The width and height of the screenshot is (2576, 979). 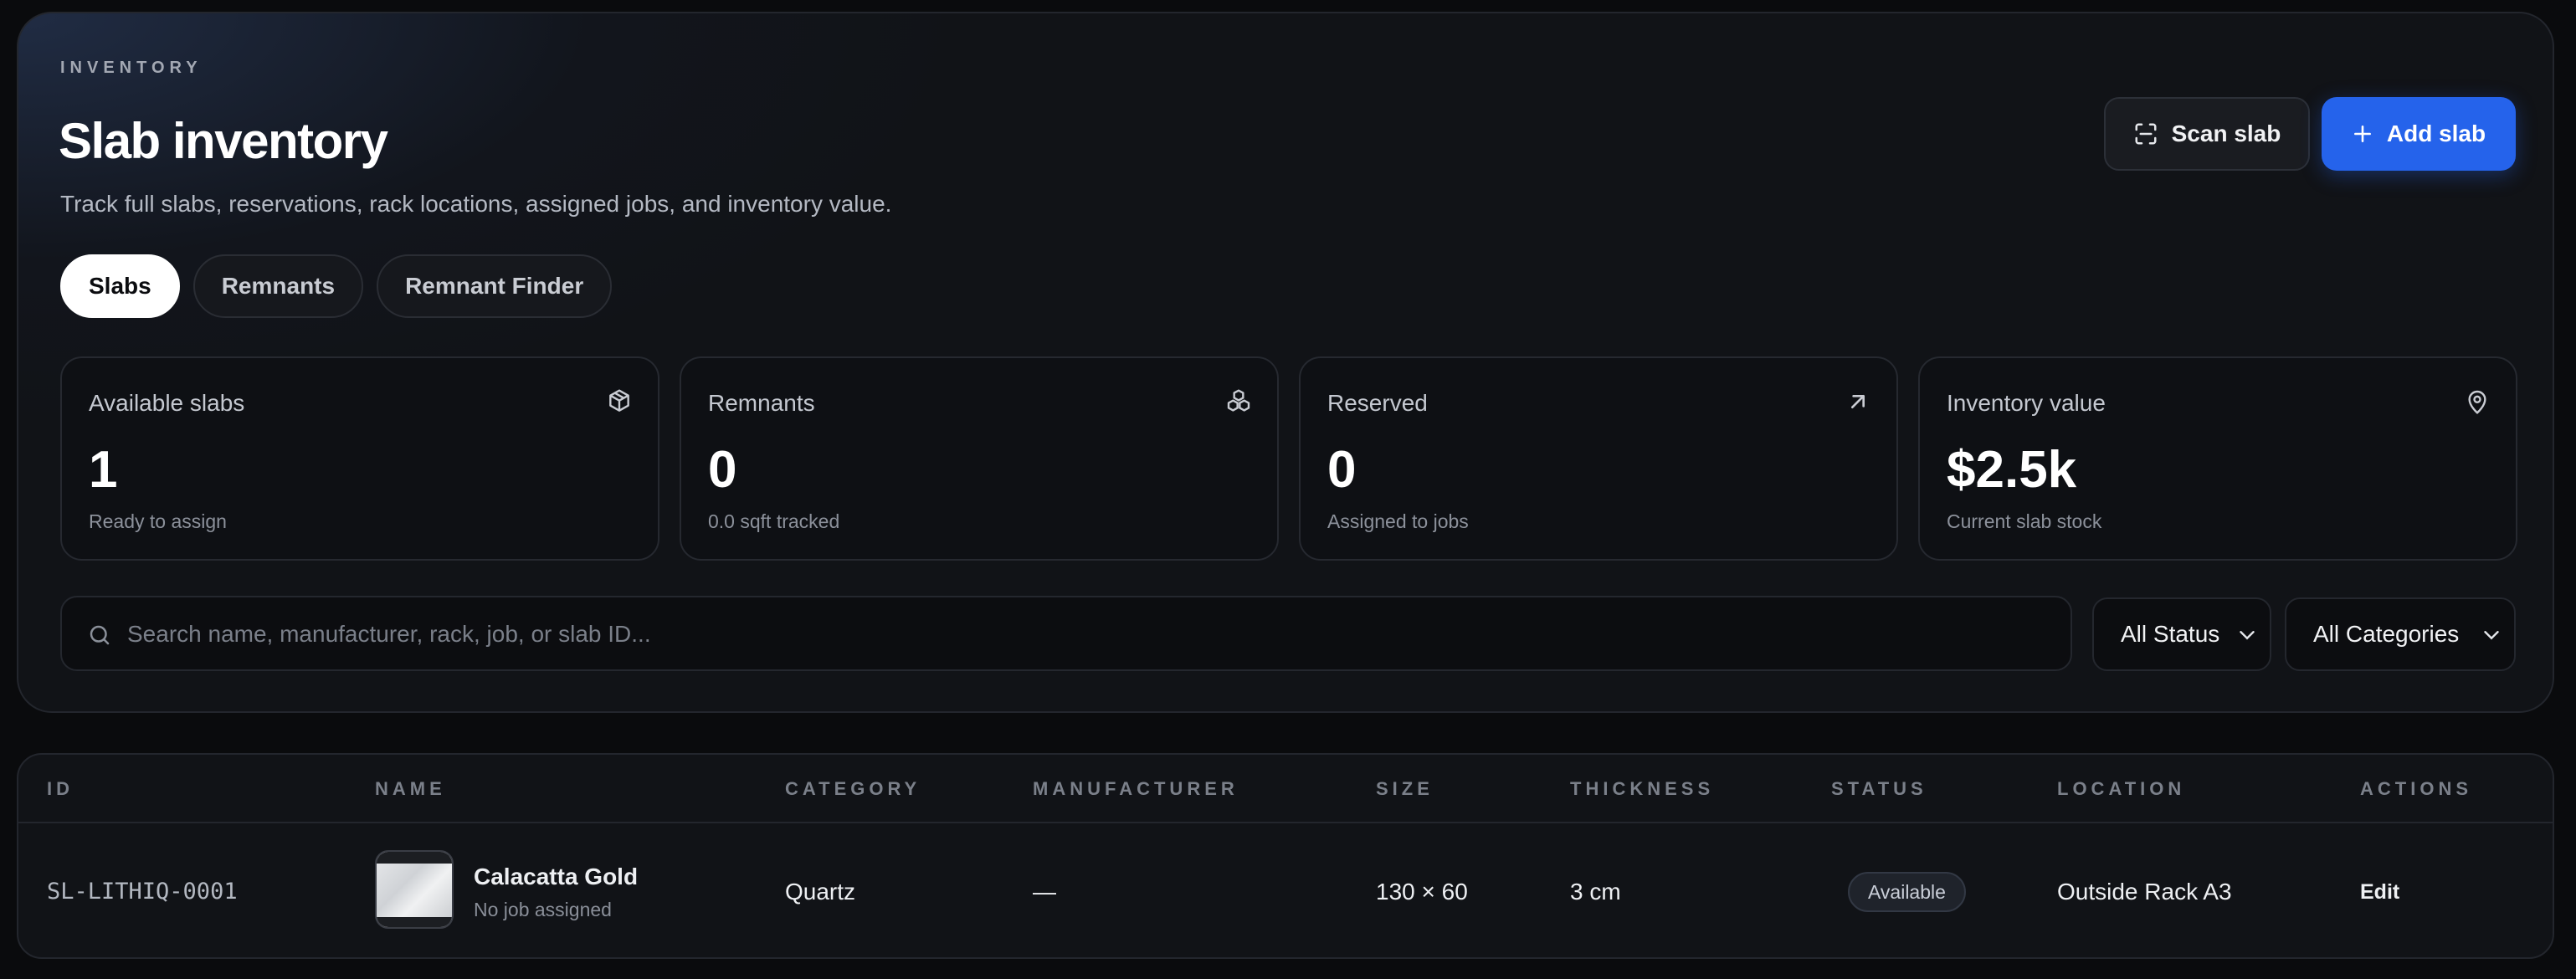 I want to click on add-slab-label: Add slab, so click(x=2436, y=133).